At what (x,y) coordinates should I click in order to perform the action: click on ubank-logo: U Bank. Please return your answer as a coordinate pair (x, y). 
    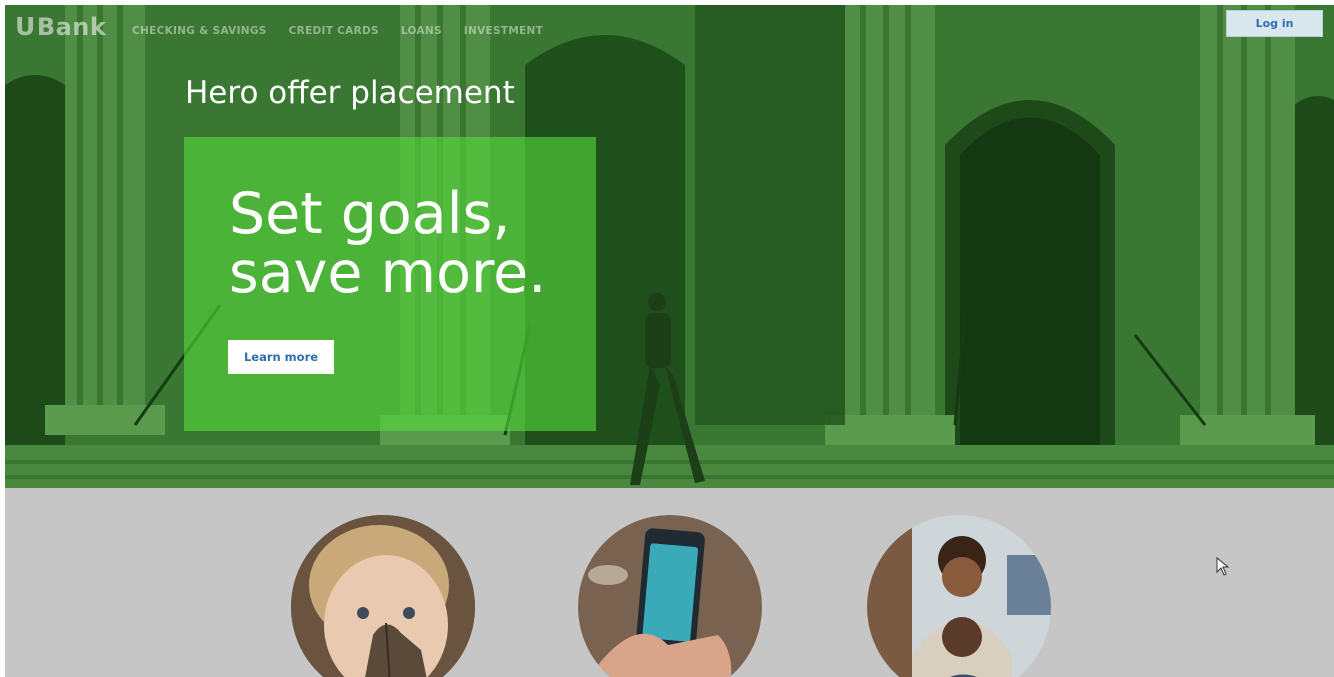
    Looking at the image, I should click on (60, 26).